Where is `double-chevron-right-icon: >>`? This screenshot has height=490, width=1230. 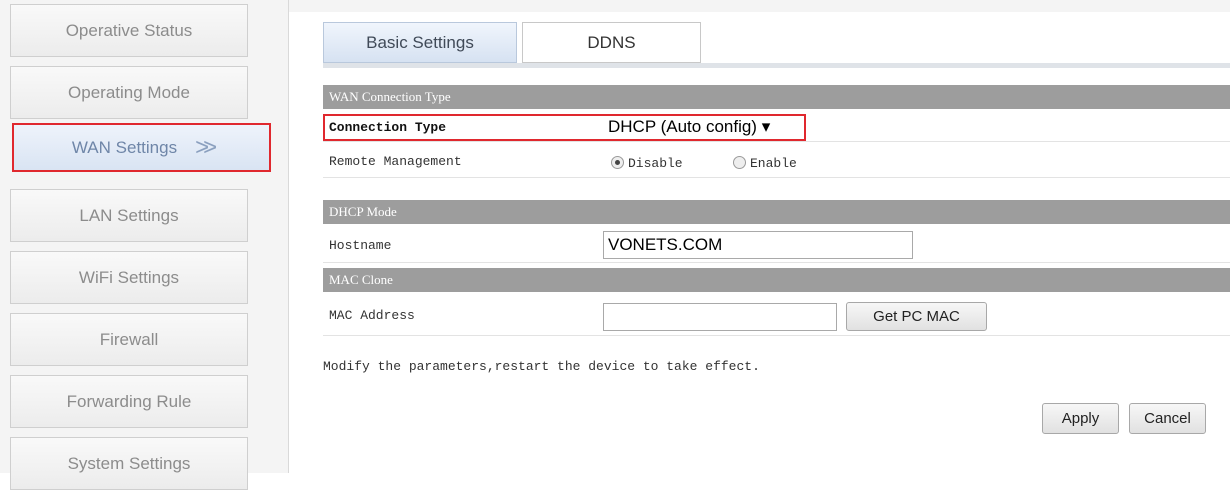 double-chevron-right-icon: >> is located at coordinates (206, 147).